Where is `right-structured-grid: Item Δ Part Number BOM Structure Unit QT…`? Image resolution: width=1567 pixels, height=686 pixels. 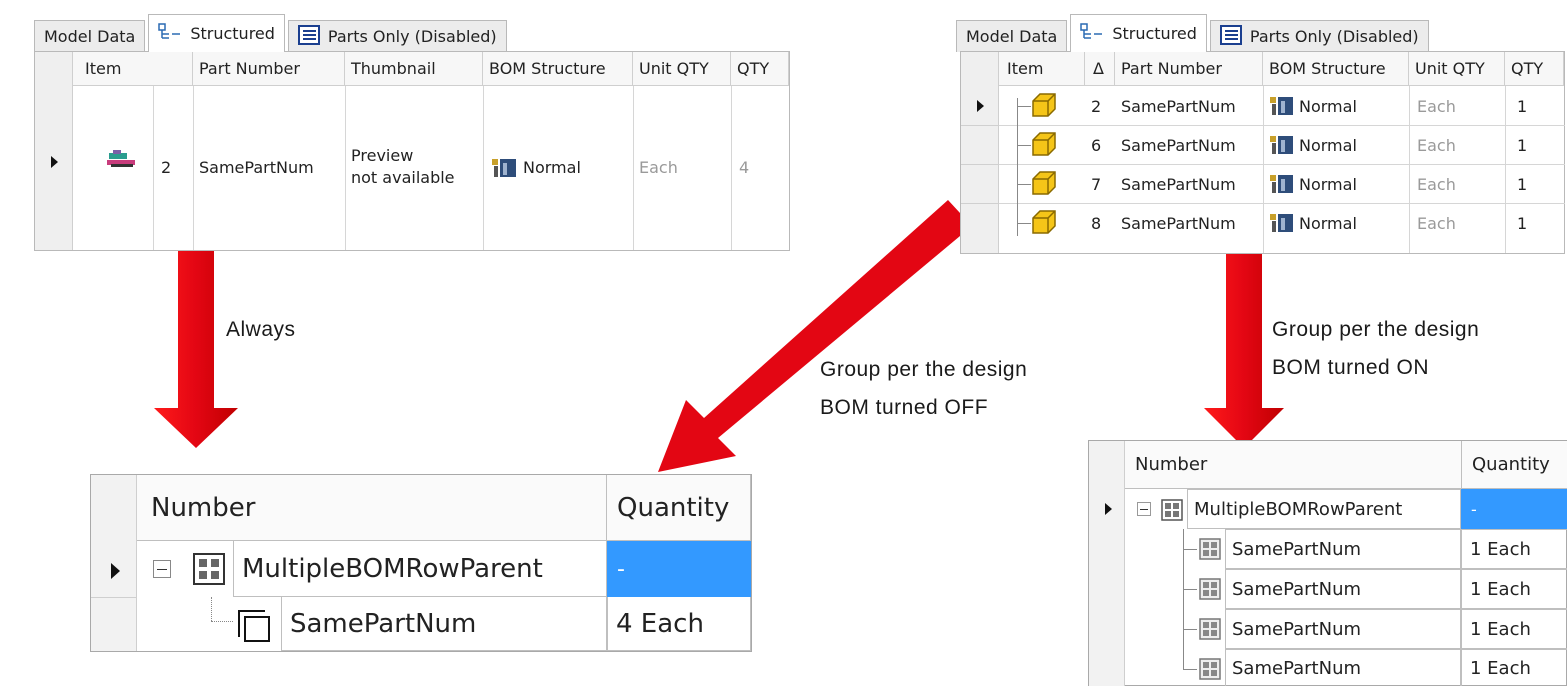 right-structured-grid: Item Δ Part Number BOM Structure Unit QT… is located at coordinates (1262, 152).